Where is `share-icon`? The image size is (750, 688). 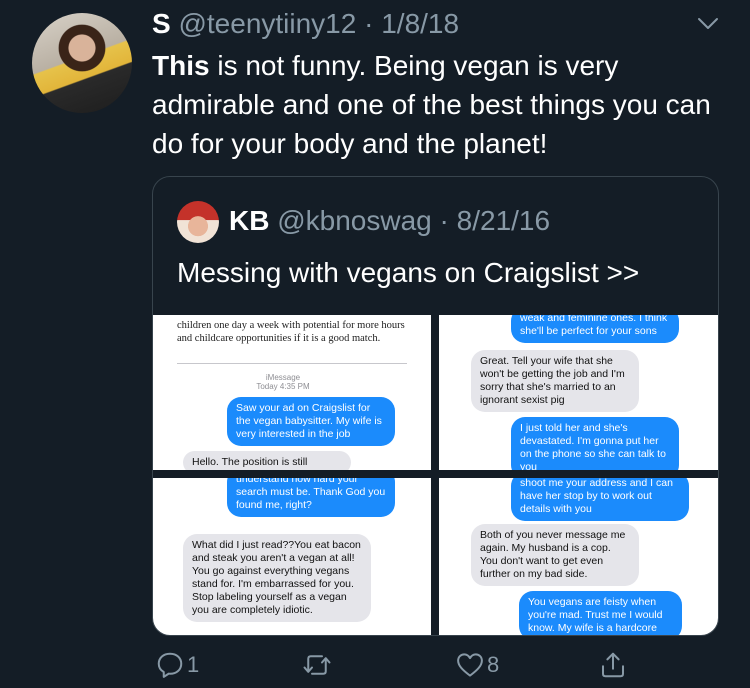
share-icon is located at coordinates (613, 665).